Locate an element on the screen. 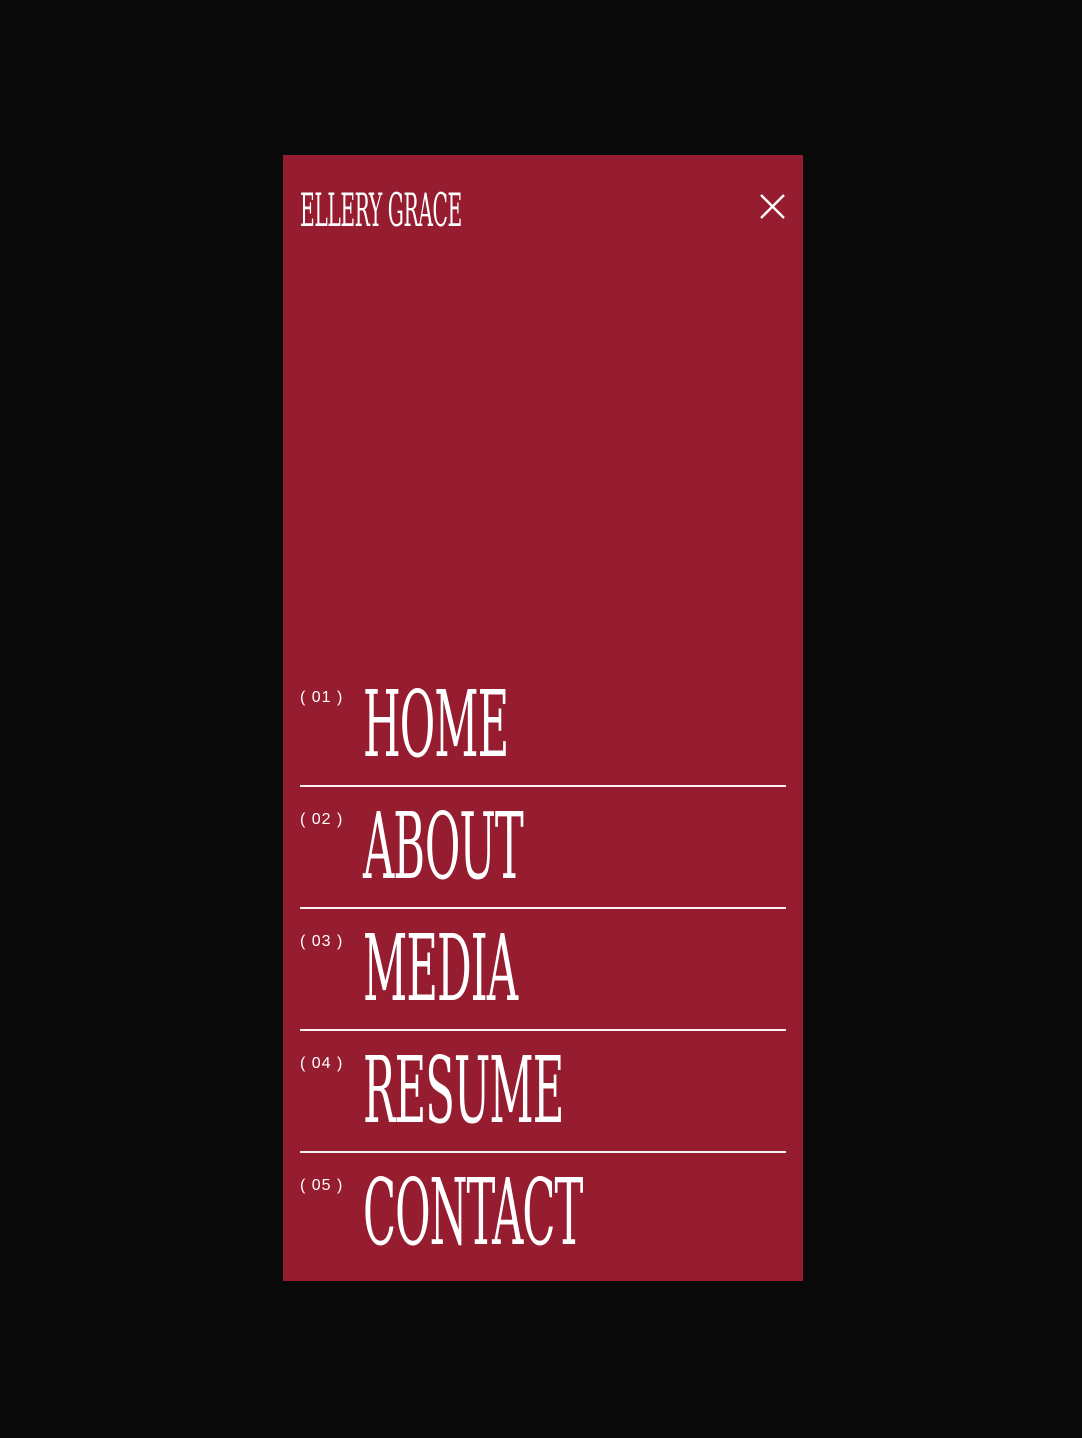 This screenshot has width=1082, height=1438. nav-item-home: ( 01 ) HOME is located at coordinates (543, 726).